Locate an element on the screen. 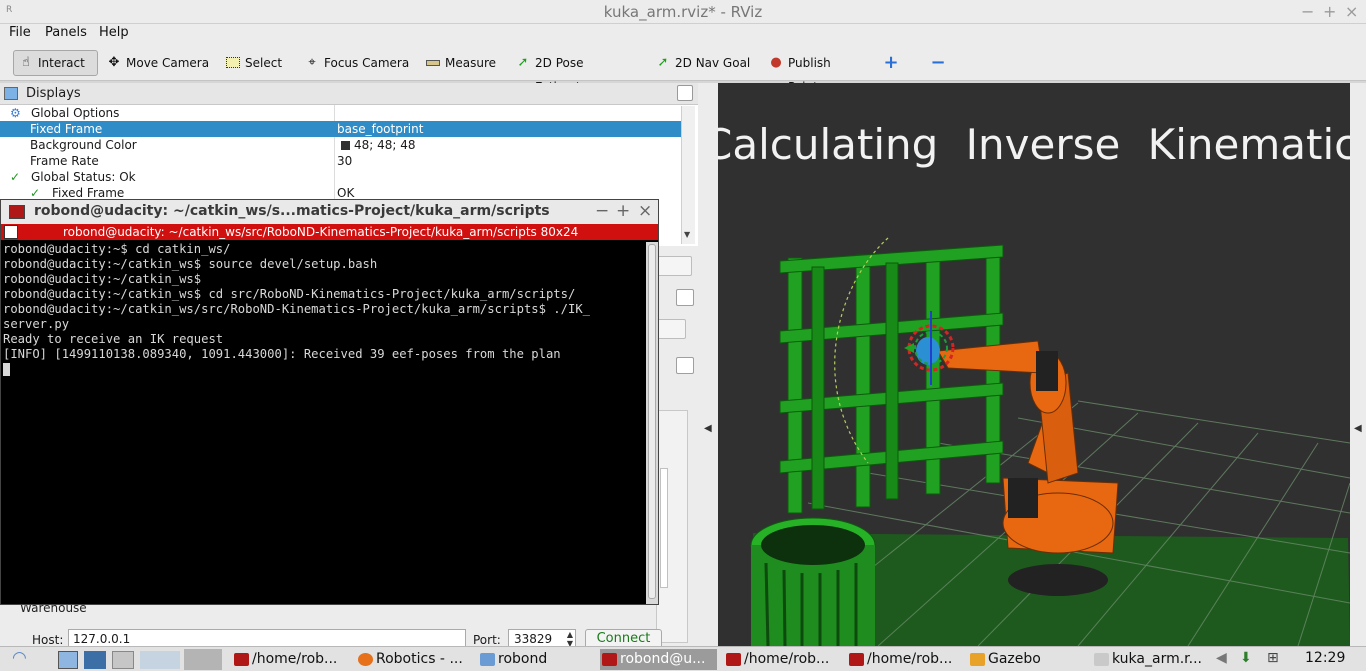 Image resolution: width=1366 pixels, height=671 pixels. desktop-pager is located at coordinates (203, 659).